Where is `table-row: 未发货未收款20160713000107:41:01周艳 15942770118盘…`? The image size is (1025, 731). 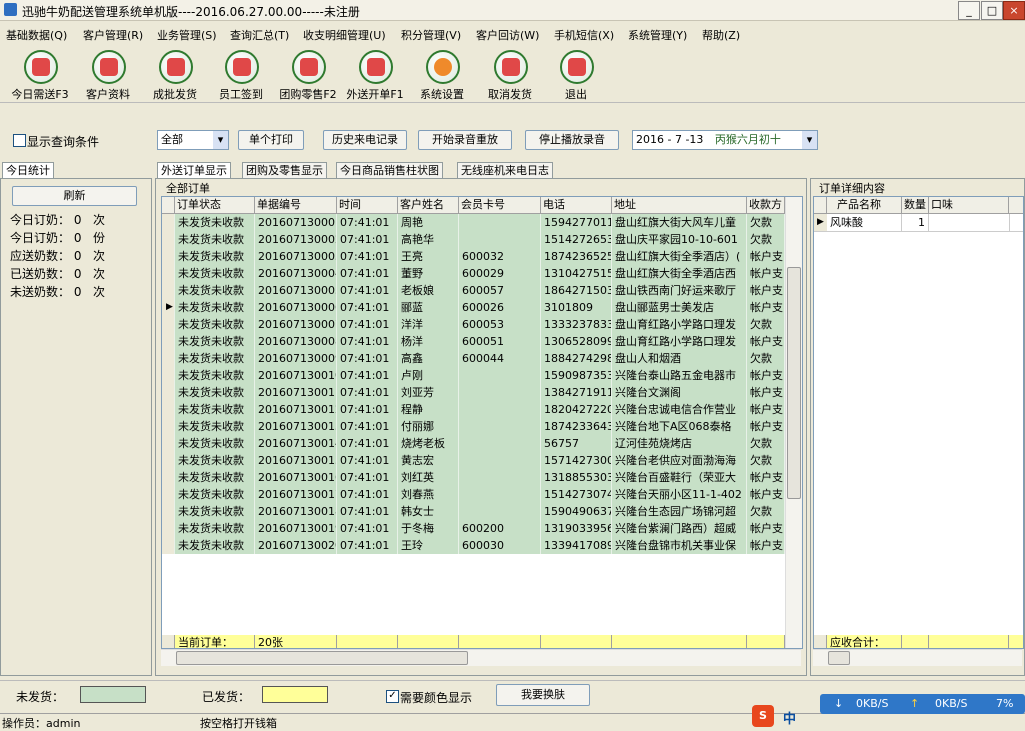 table-row: 未发货未收款20160713000107:41:01周艳 15942770118盘… is located at coordinates (473, 223).